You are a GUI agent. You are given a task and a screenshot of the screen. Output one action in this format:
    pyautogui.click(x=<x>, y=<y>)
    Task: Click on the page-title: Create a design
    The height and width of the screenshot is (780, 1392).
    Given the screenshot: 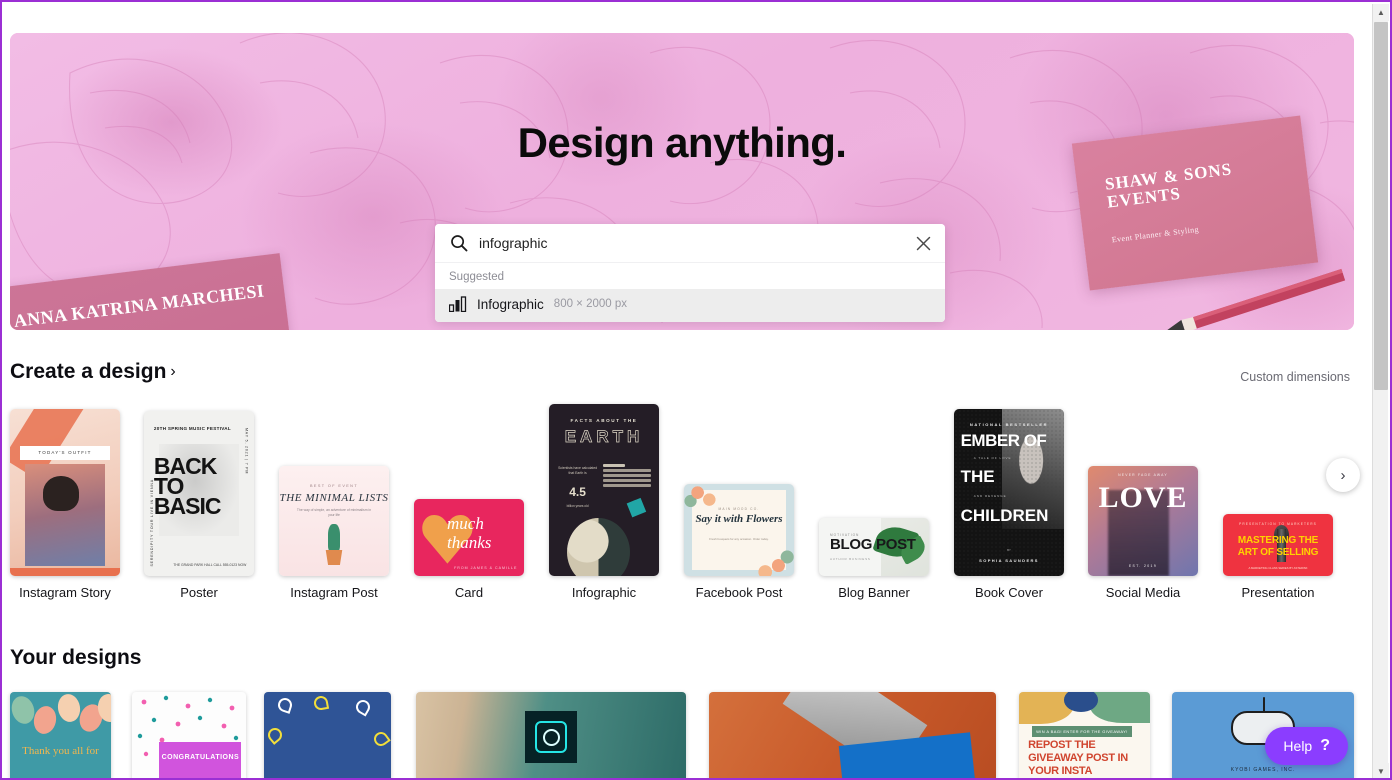 What is the action you would take?
    pyautogui.click(x=88, y=371)
    